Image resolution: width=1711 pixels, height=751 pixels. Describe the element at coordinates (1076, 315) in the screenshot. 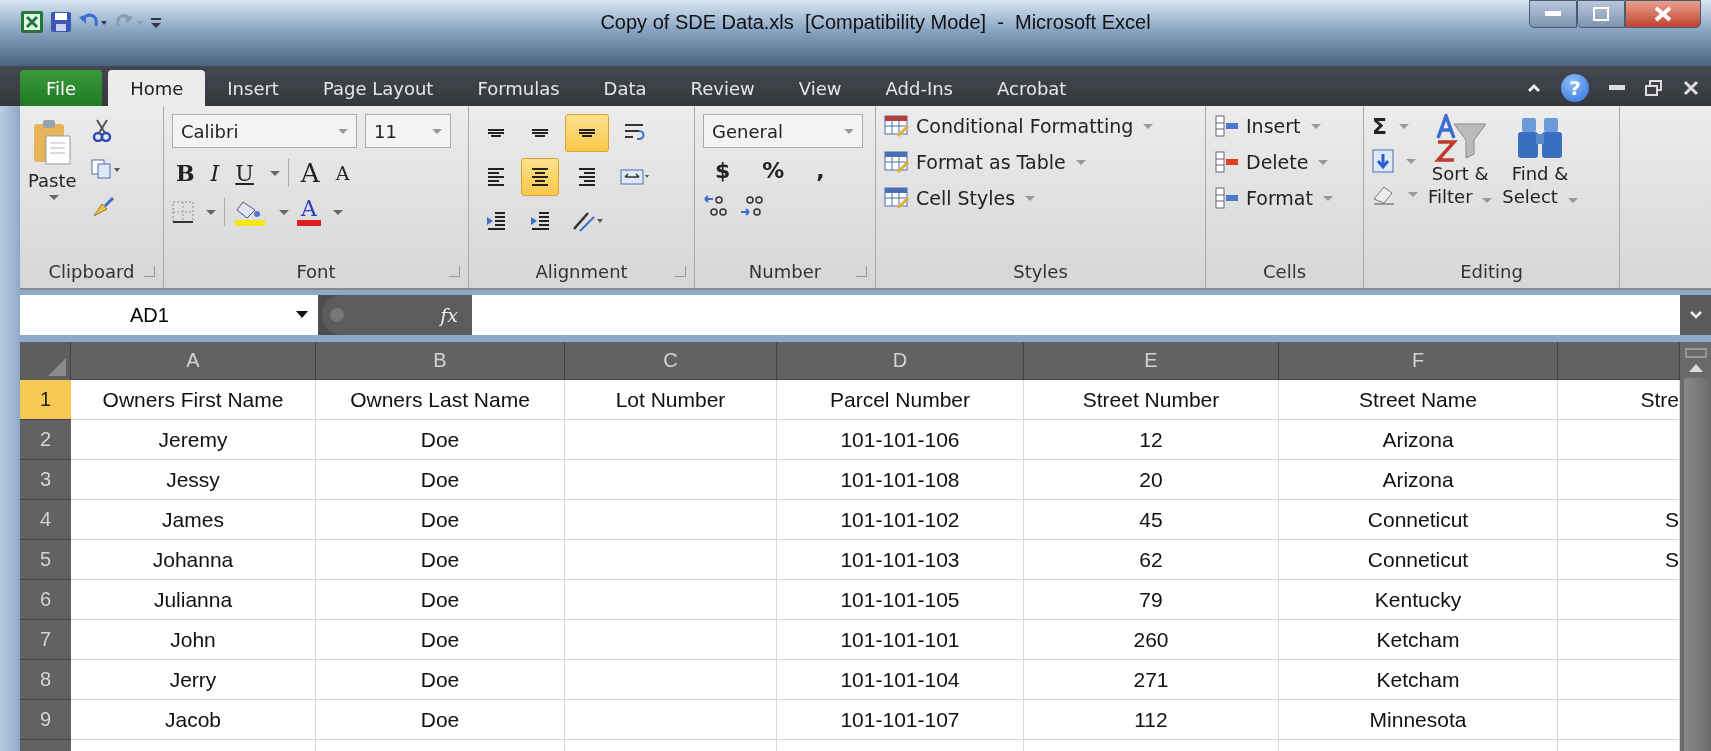

I see `formula-input` at that location.